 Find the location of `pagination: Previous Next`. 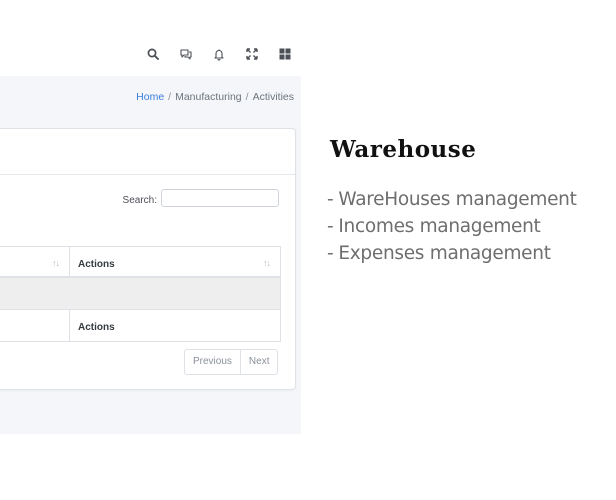

pagination: Previous Next is located at coordinates (231, 362).